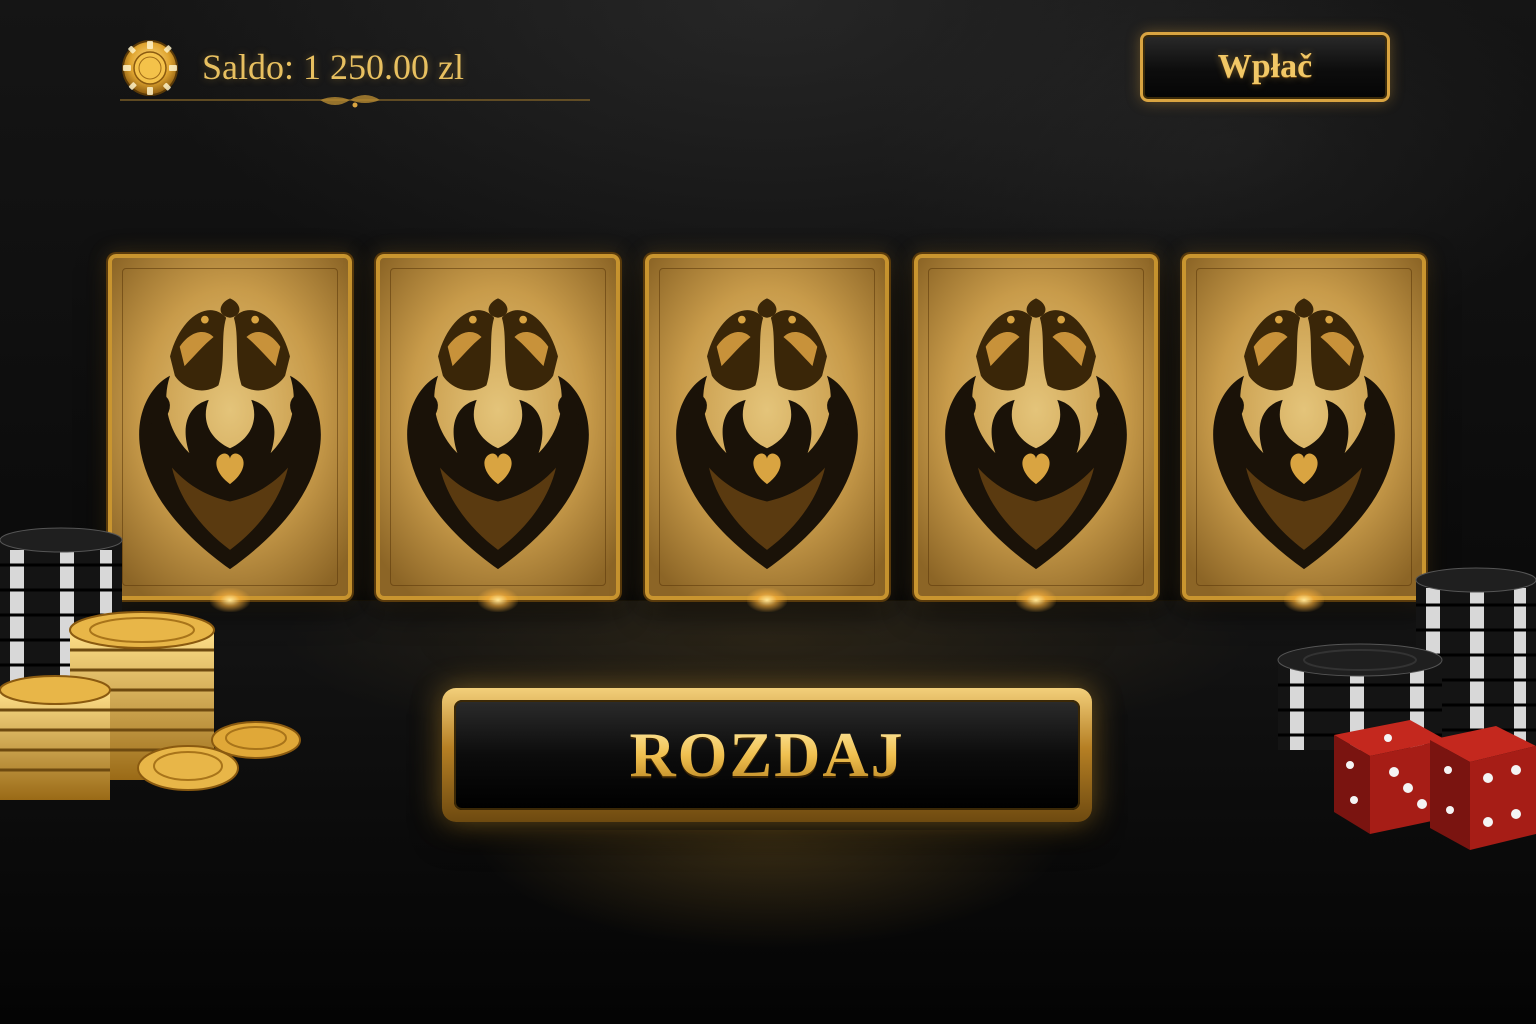 This screenshot has height=1024, width=1536. Describe the element at coordinates (150, 68) in the screenshot. I see `gold-chip-icon` at that location.